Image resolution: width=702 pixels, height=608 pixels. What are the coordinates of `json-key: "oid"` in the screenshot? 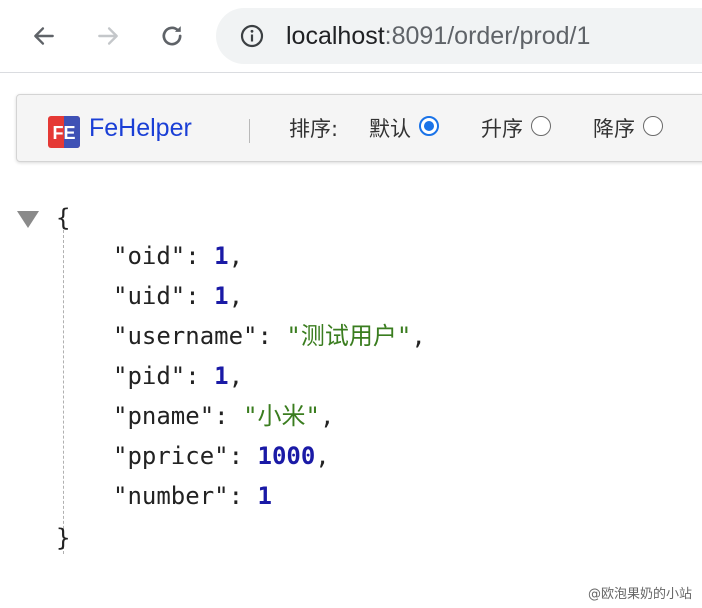 It's located at (149, 256).